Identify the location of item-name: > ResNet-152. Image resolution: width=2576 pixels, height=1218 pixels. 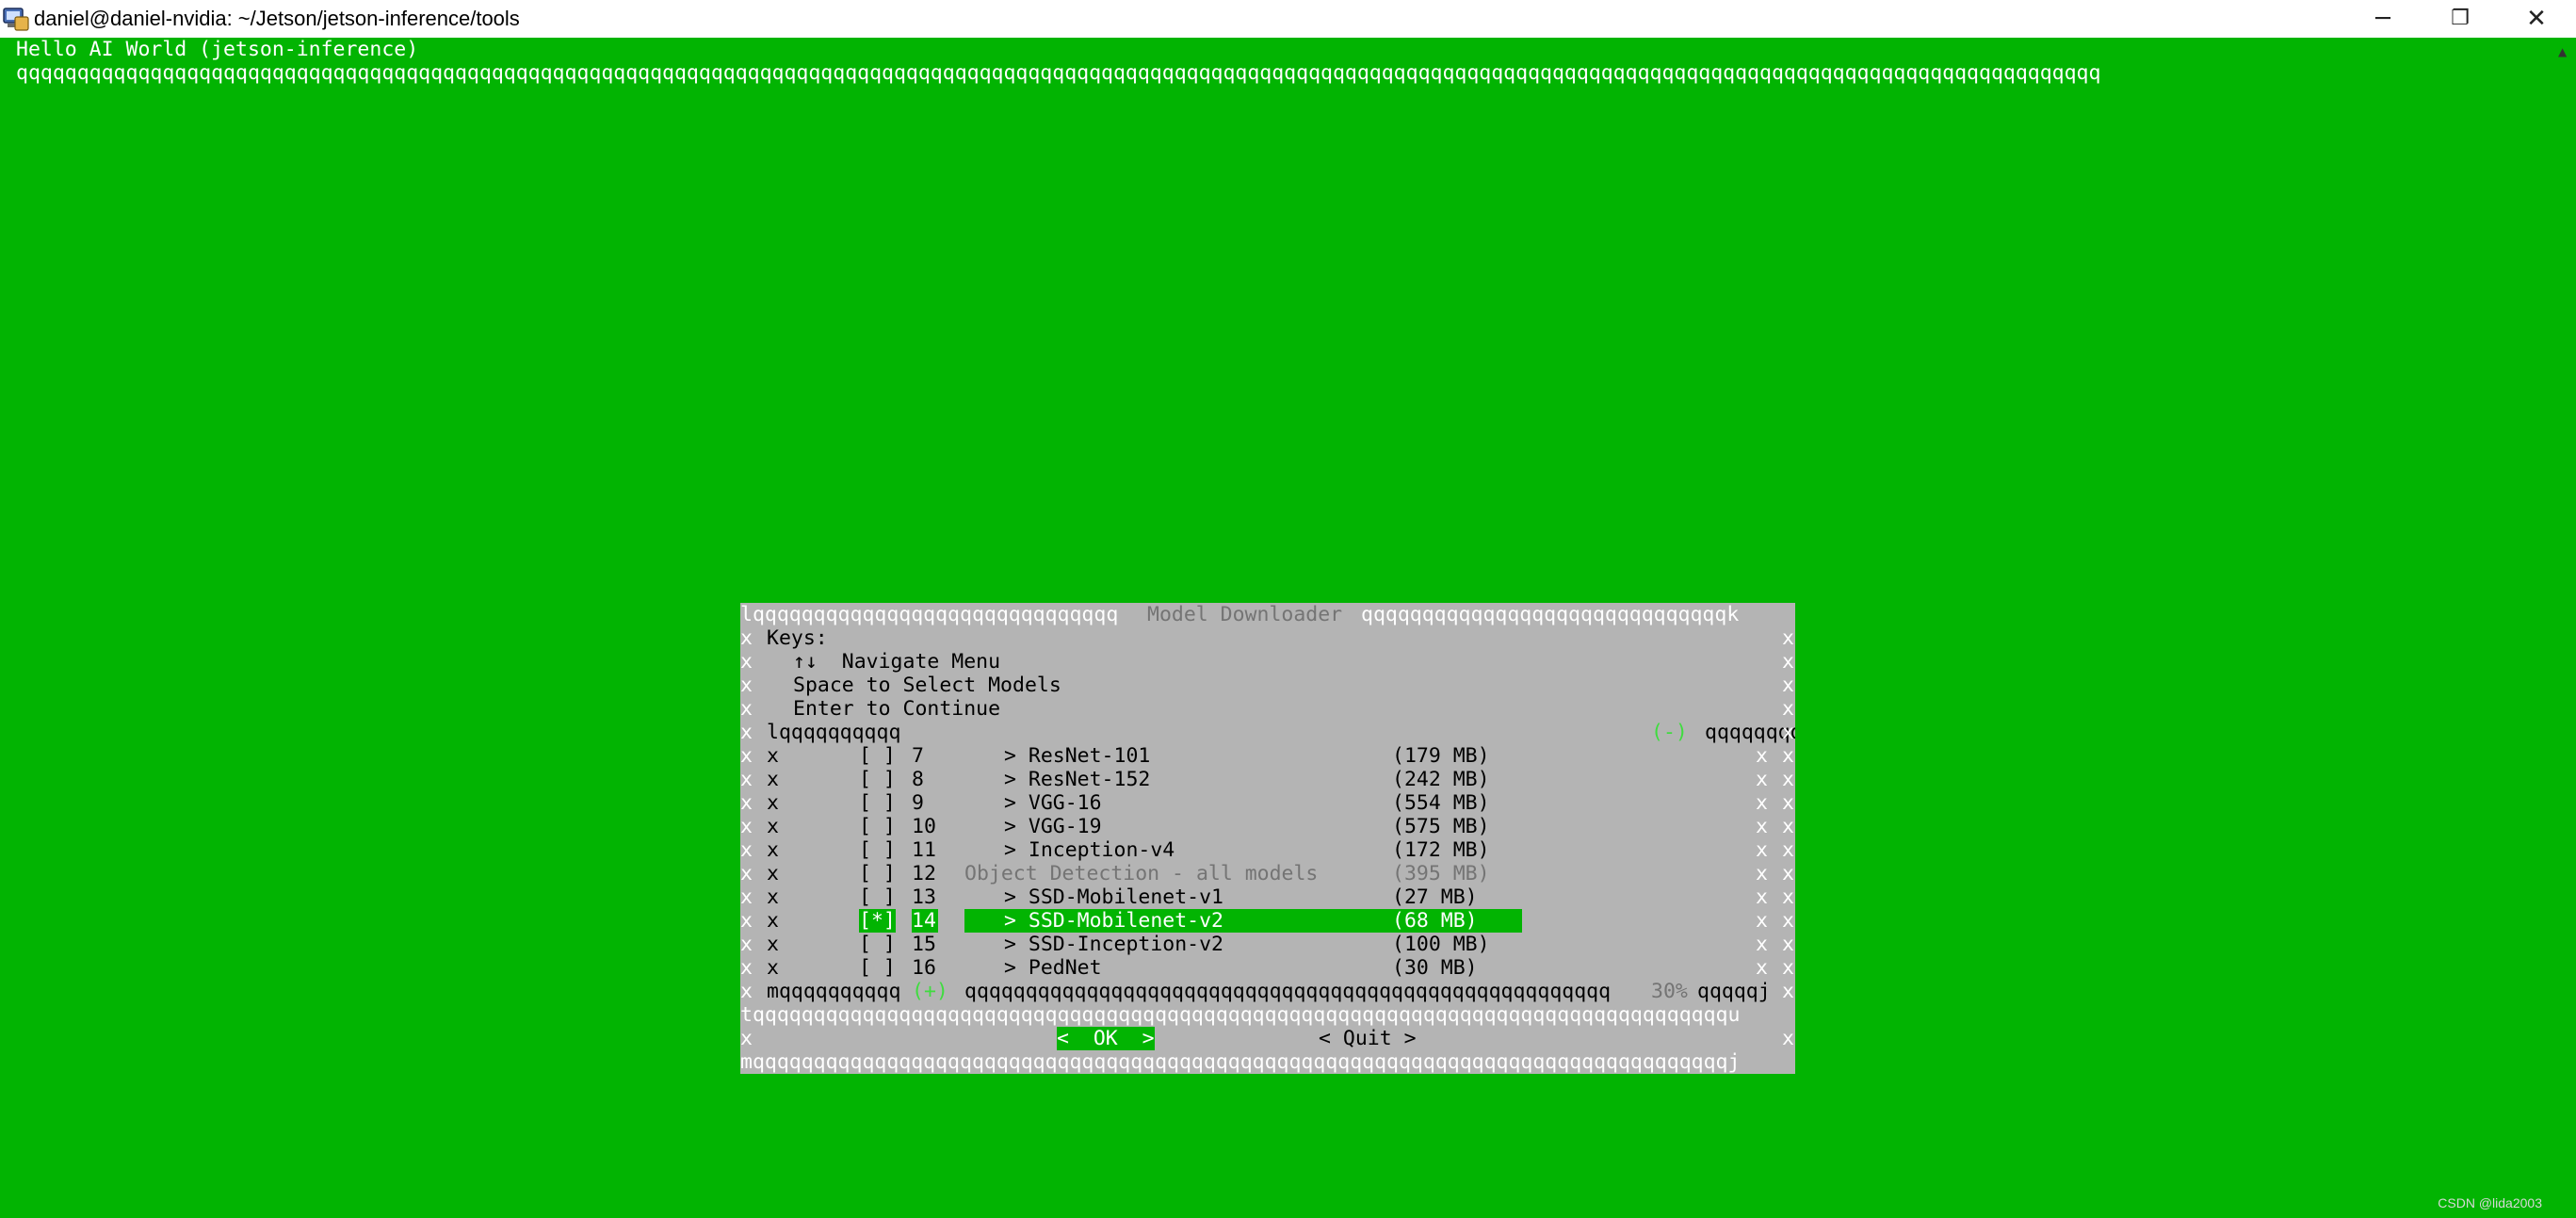
(1077, 779).